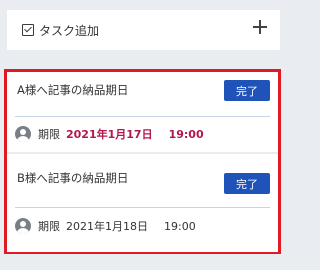  Describe the element at coordinates (260, 27) in the screenshot. I see `plus-icon` at that location.